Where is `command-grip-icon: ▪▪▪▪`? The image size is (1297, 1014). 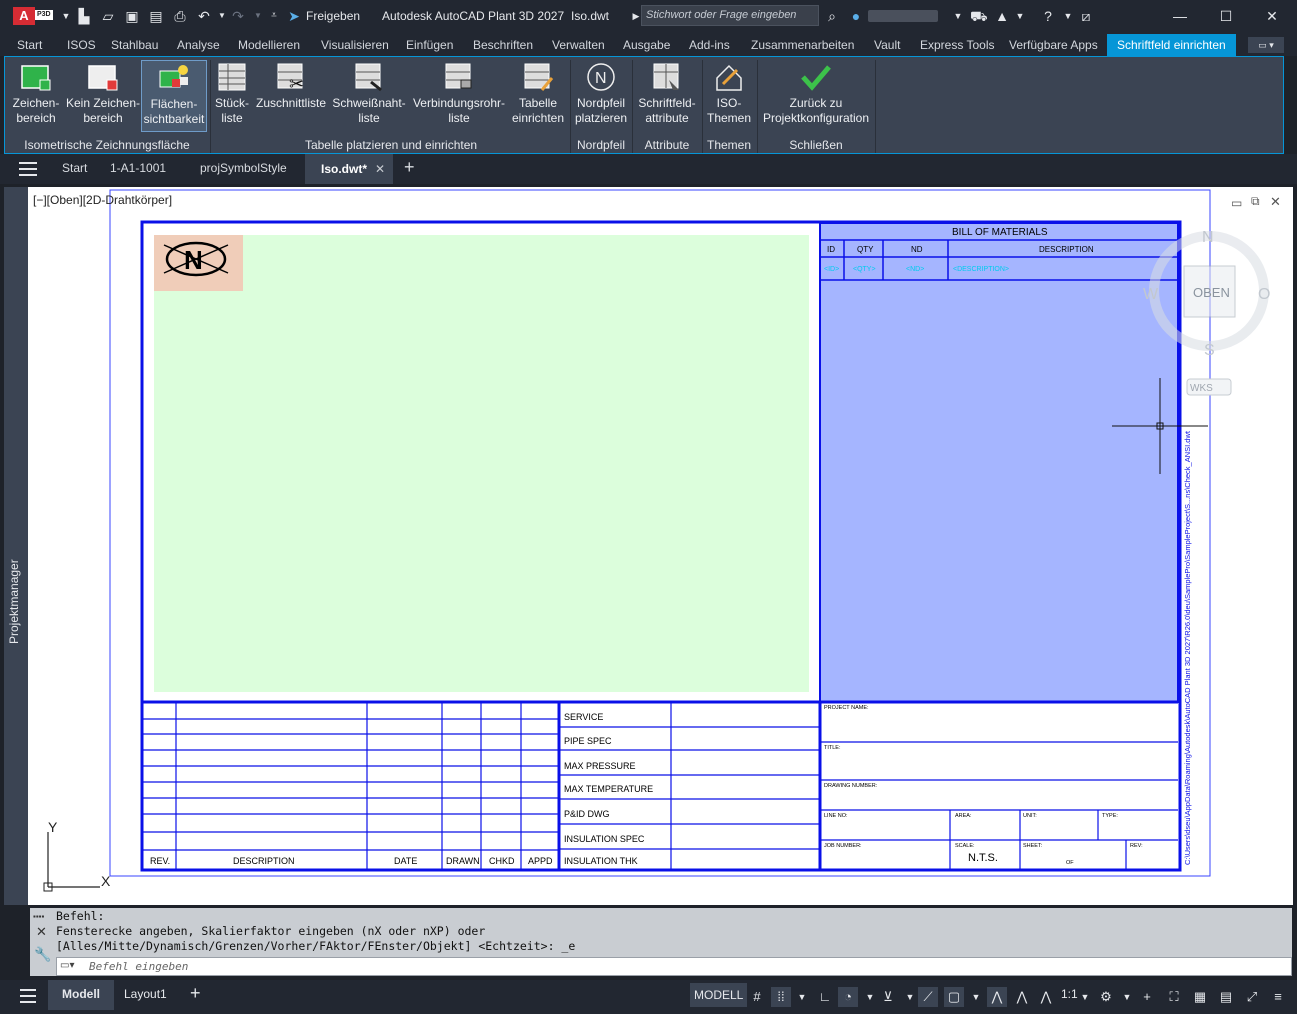 command-grip-icon: ▪▪▪▪ is located at coordinates (42, 916).